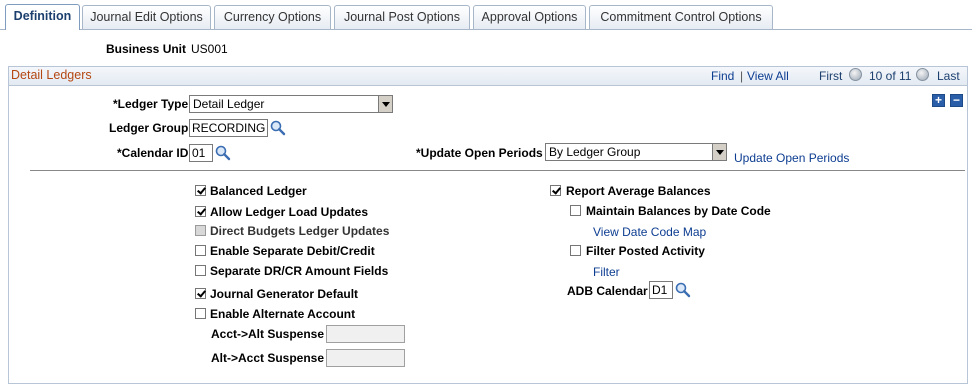  Describe the element at coordinates (200, 270) in the screenshot. I see `separate-amount-fields-checkbox` at that location.